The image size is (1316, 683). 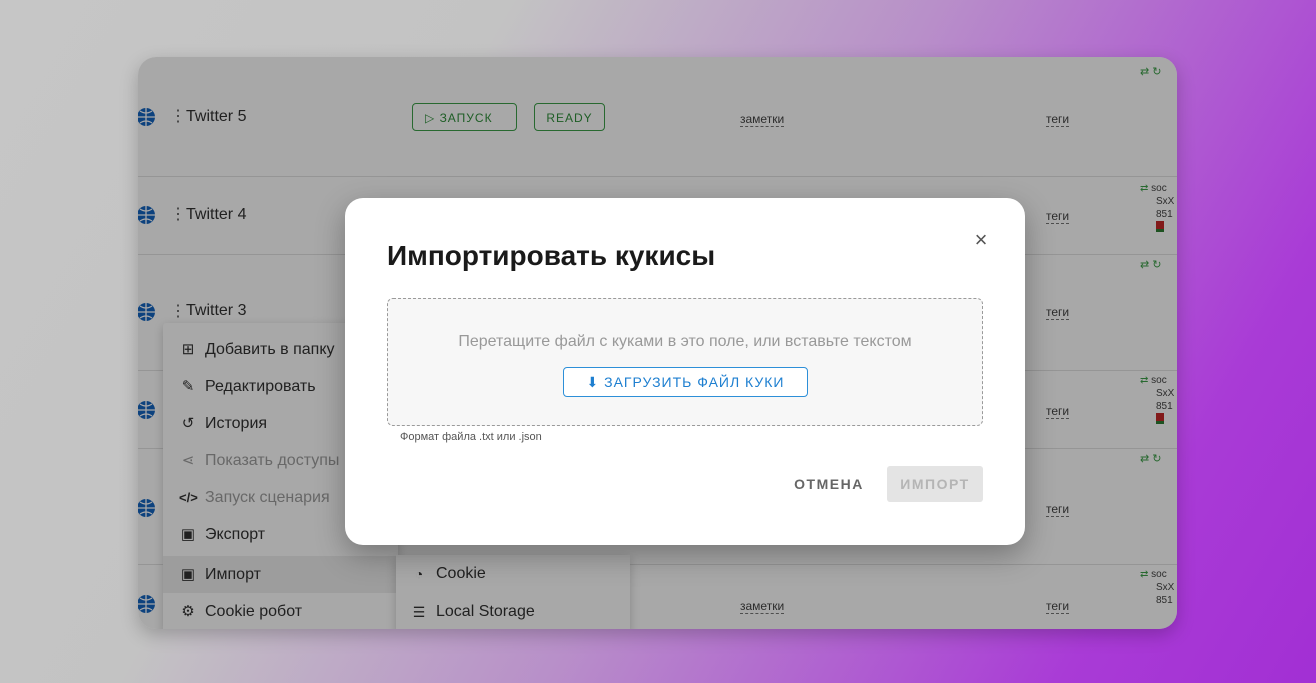 I want to click on file-format-hint: Формат файла .txt или .json, so click(x=471, y=437).